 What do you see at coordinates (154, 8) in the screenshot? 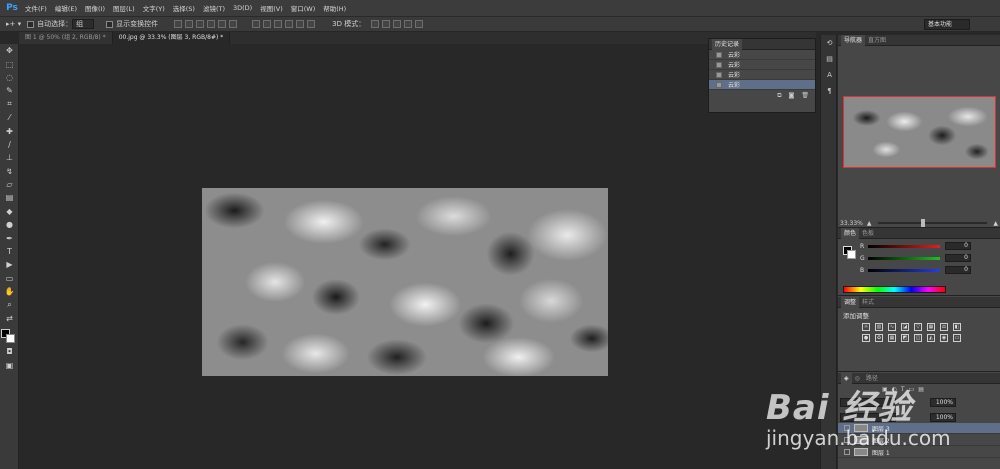
I see `menu-type: 文字(Y)` at bounding box center [154, 8].